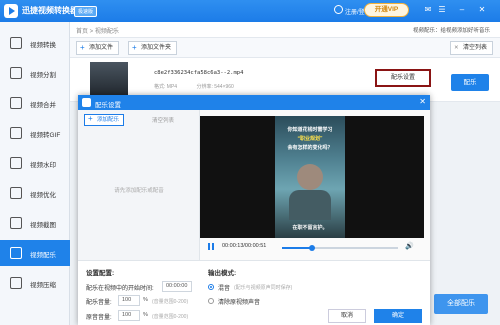 The image size is (500, 325). I want to click on sidebar-item-label: 视频配乐, so click(43, 255).